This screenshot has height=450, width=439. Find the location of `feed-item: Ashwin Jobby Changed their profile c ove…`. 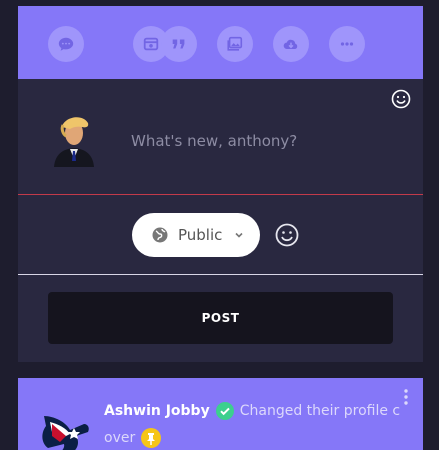

feed-item: Ashwin Jobby Changed their profile c ove… is located at coordinates (220, 414).